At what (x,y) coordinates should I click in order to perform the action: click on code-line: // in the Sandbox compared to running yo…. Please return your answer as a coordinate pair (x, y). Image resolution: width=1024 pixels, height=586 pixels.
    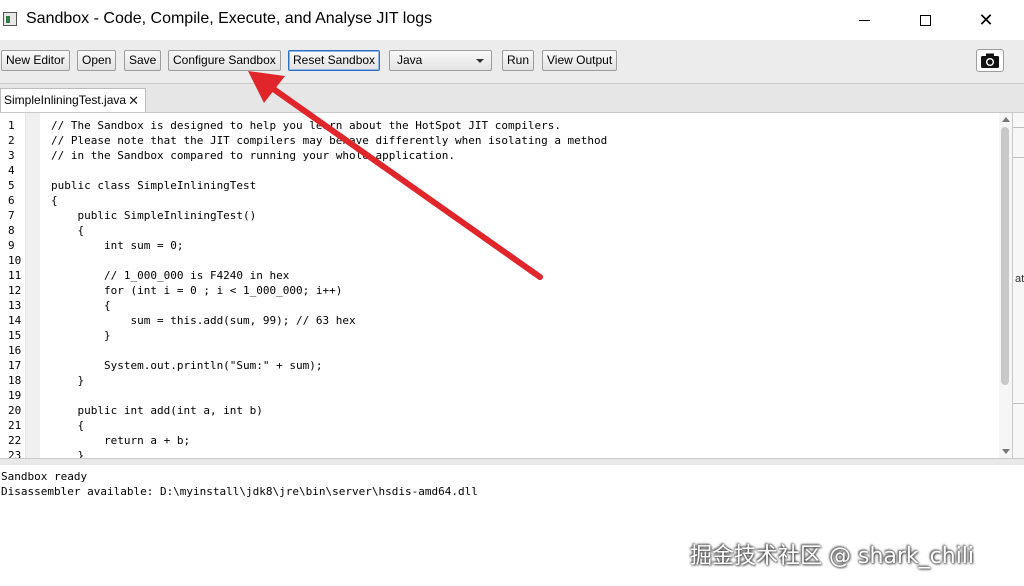
    Looking at the image, I should click on (329, 155).